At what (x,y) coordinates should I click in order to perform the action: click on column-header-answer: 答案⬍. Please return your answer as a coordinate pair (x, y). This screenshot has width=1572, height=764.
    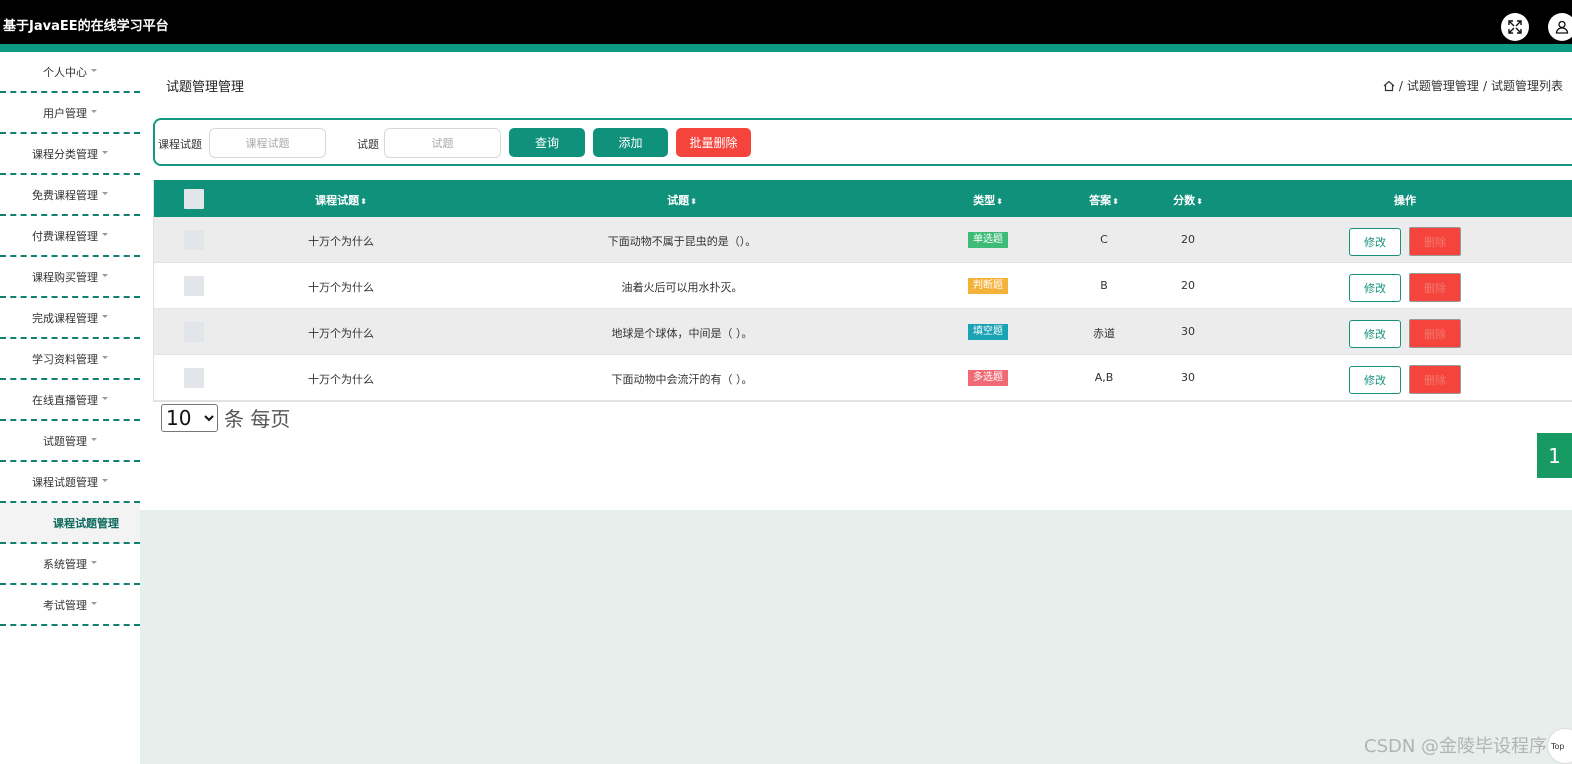
    Looking at the image, I should click on (1104, 200).